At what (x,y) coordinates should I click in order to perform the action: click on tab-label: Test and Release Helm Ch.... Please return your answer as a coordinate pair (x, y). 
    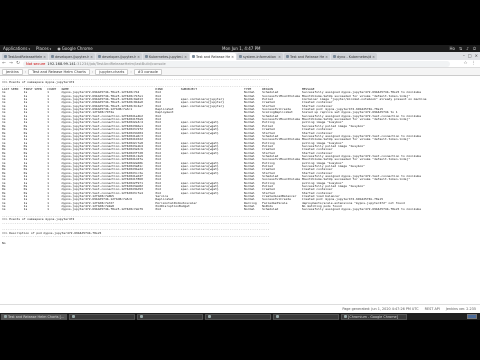
    Looking at the image, I should click on (213, 56).